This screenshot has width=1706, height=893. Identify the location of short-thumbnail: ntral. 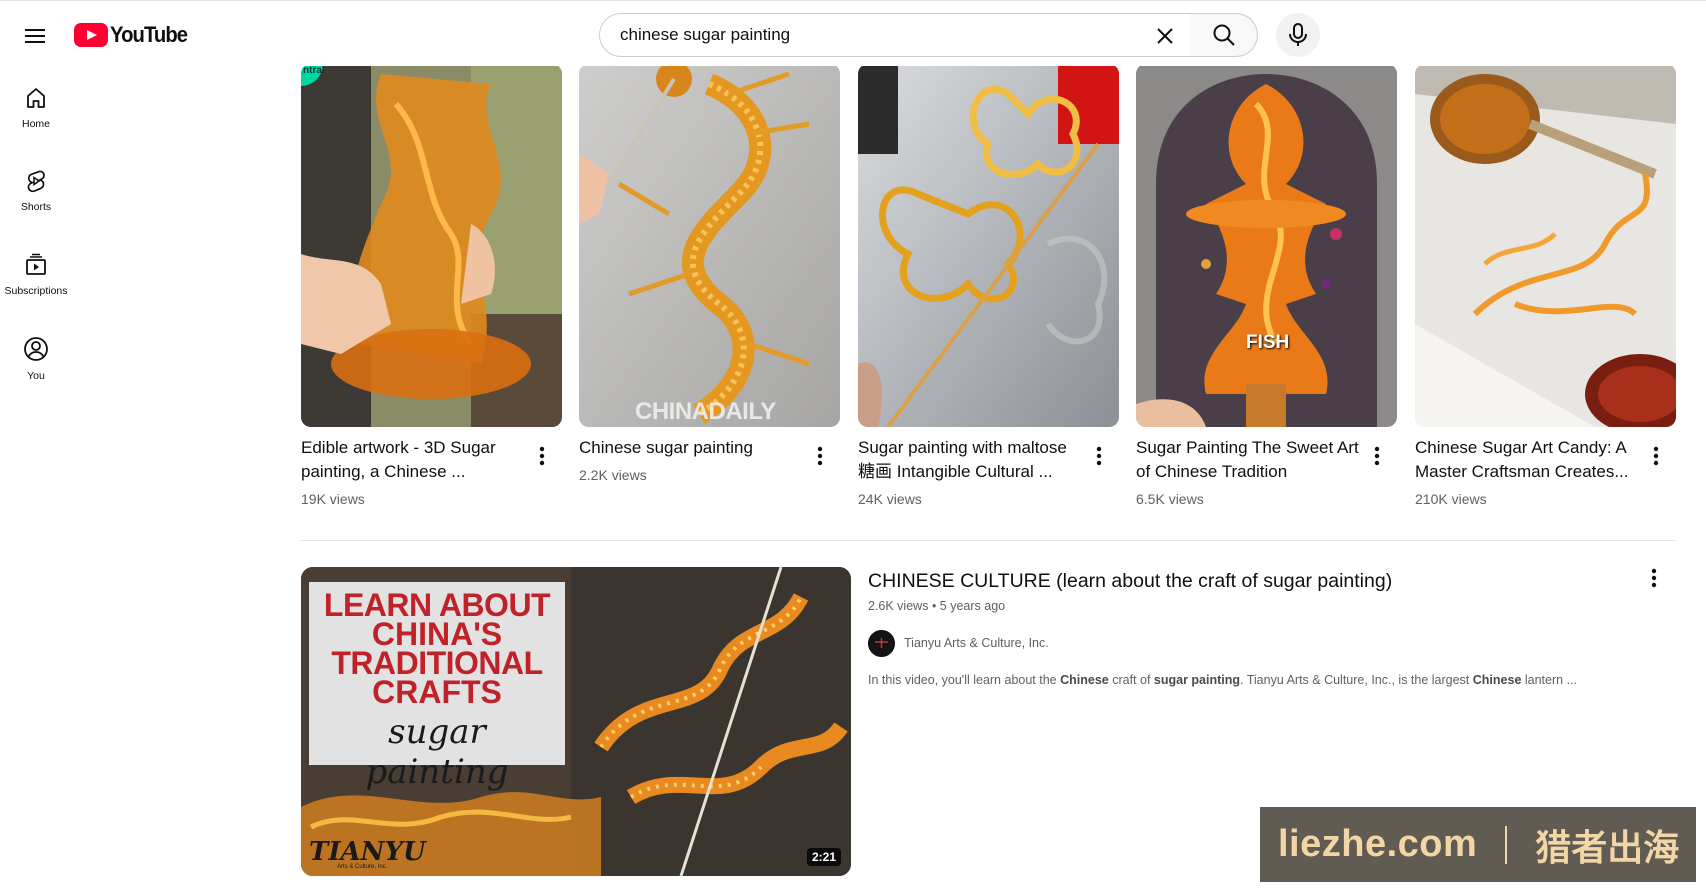
(431, 245).